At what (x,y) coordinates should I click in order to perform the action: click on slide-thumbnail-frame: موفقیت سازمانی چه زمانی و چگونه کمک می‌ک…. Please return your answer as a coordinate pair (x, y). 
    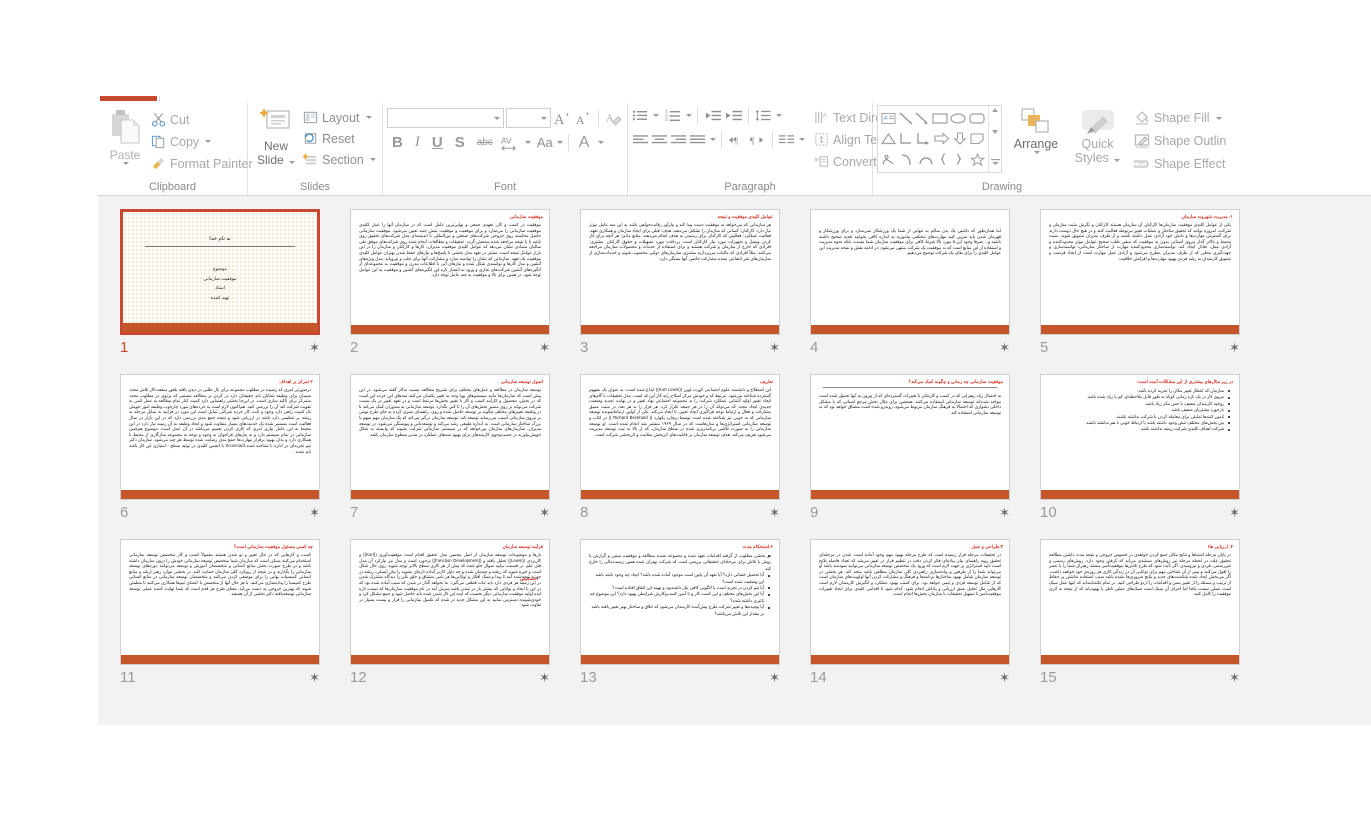
    Looking at the image, I should click on (910, 437).